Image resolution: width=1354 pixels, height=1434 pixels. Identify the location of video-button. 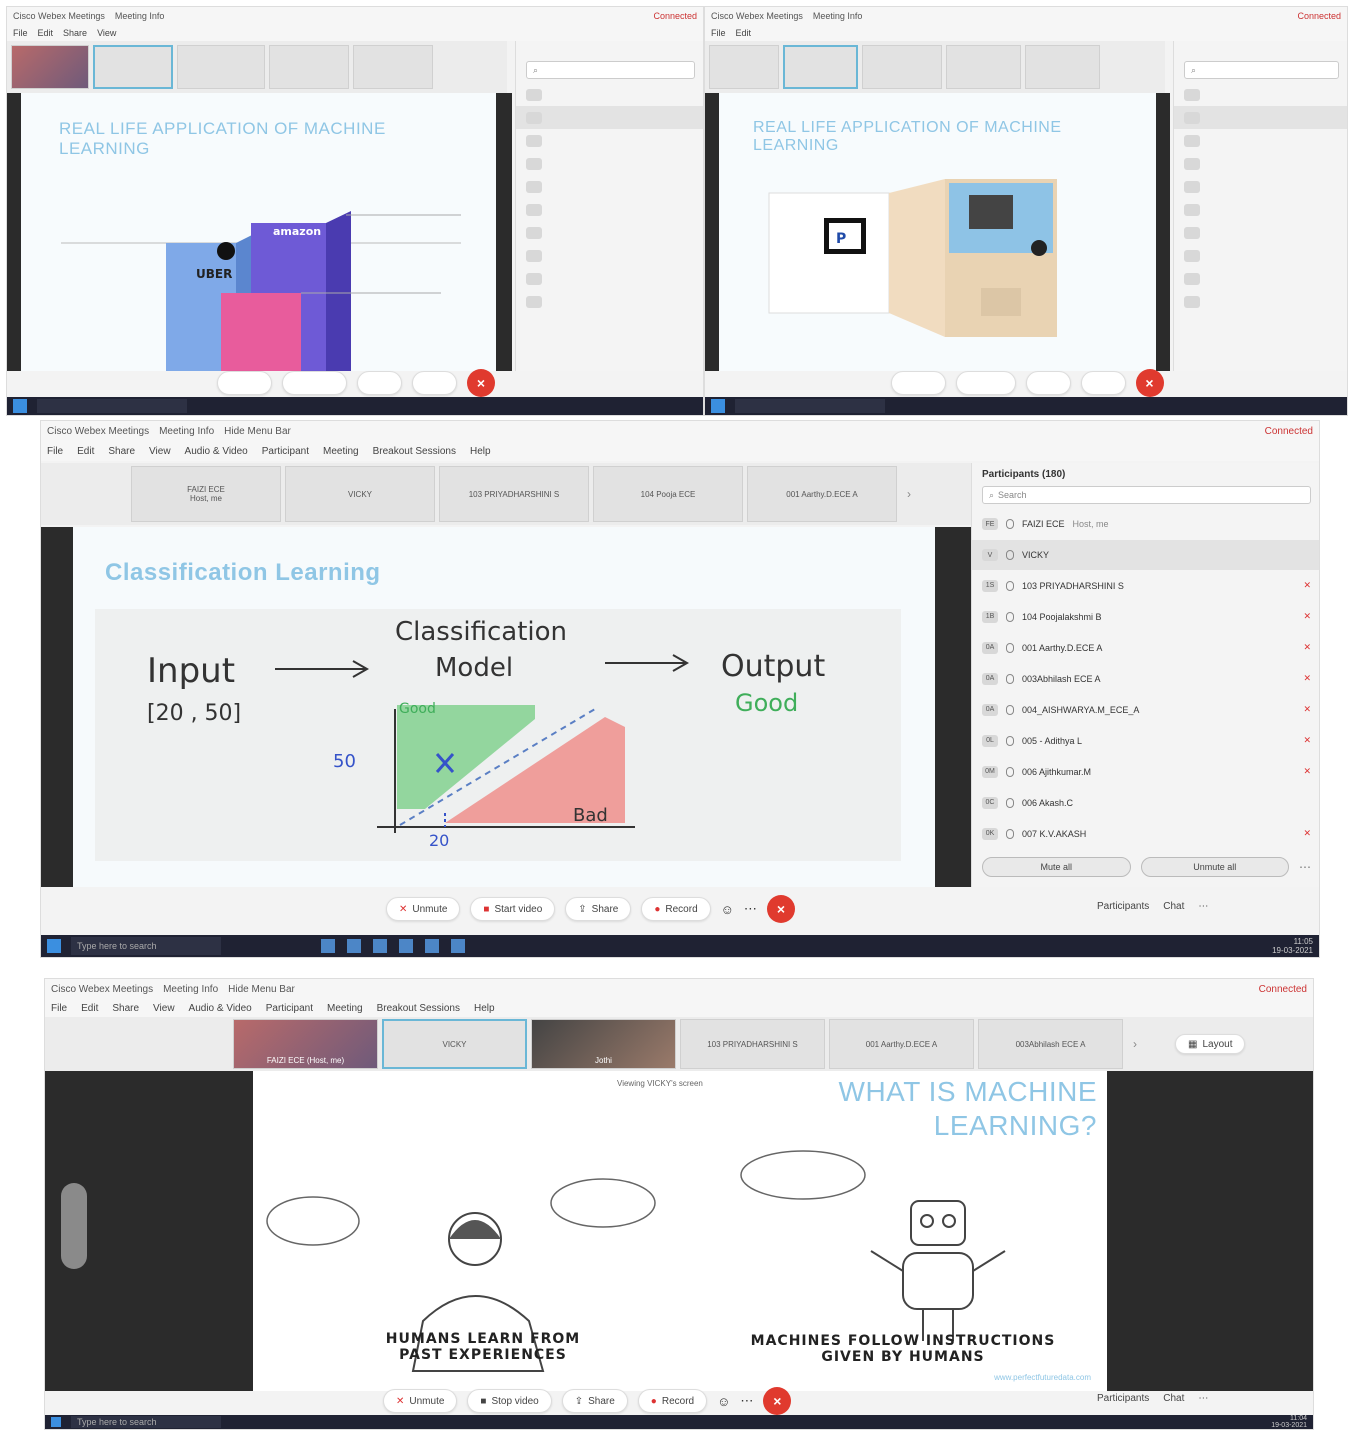
(314, 383).